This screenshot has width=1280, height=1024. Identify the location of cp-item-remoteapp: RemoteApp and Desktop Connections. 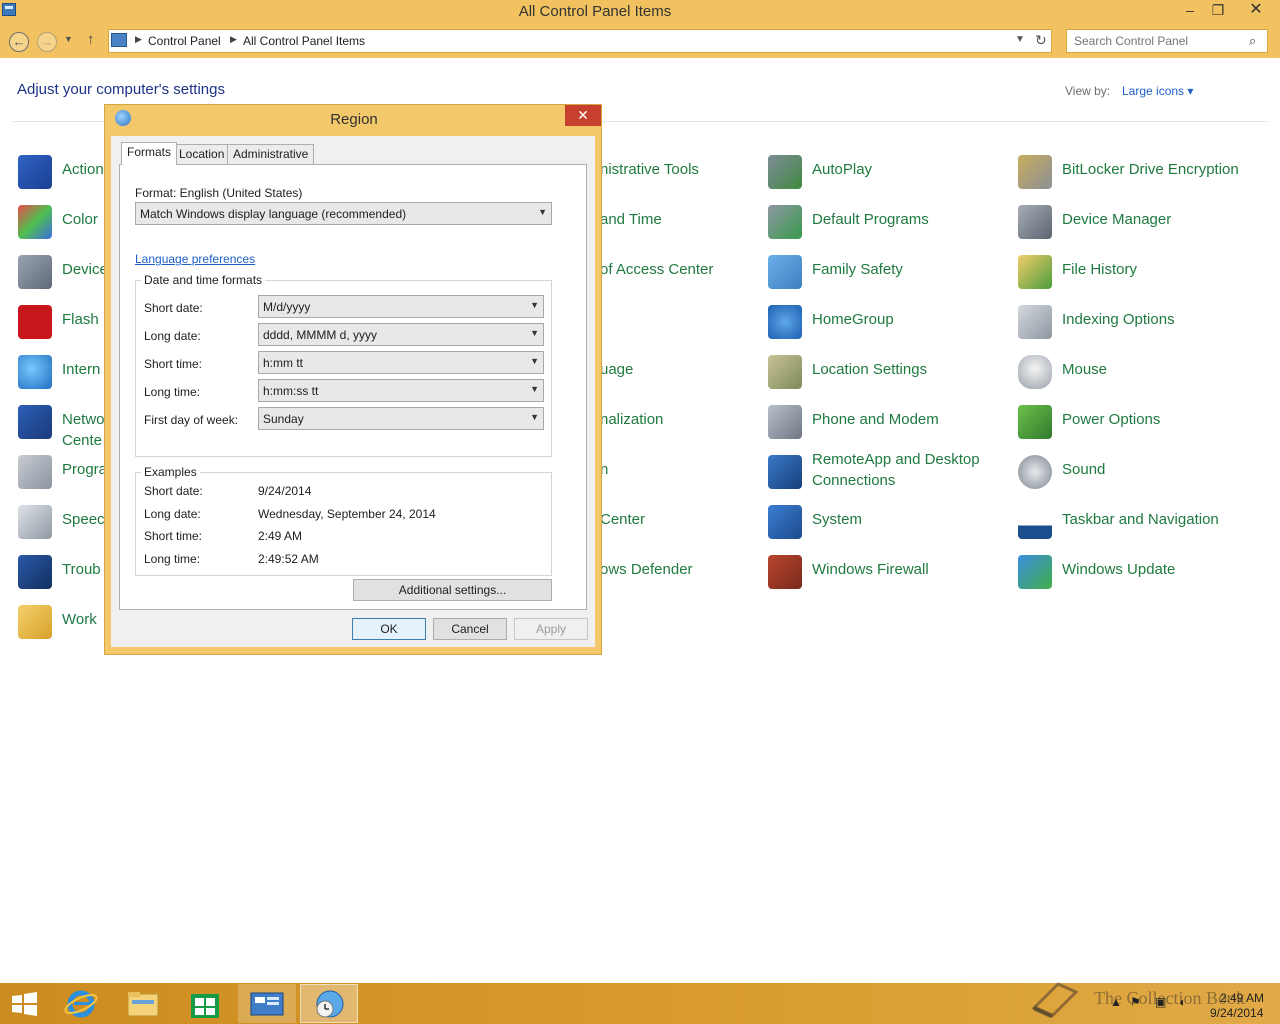
(883, 468).